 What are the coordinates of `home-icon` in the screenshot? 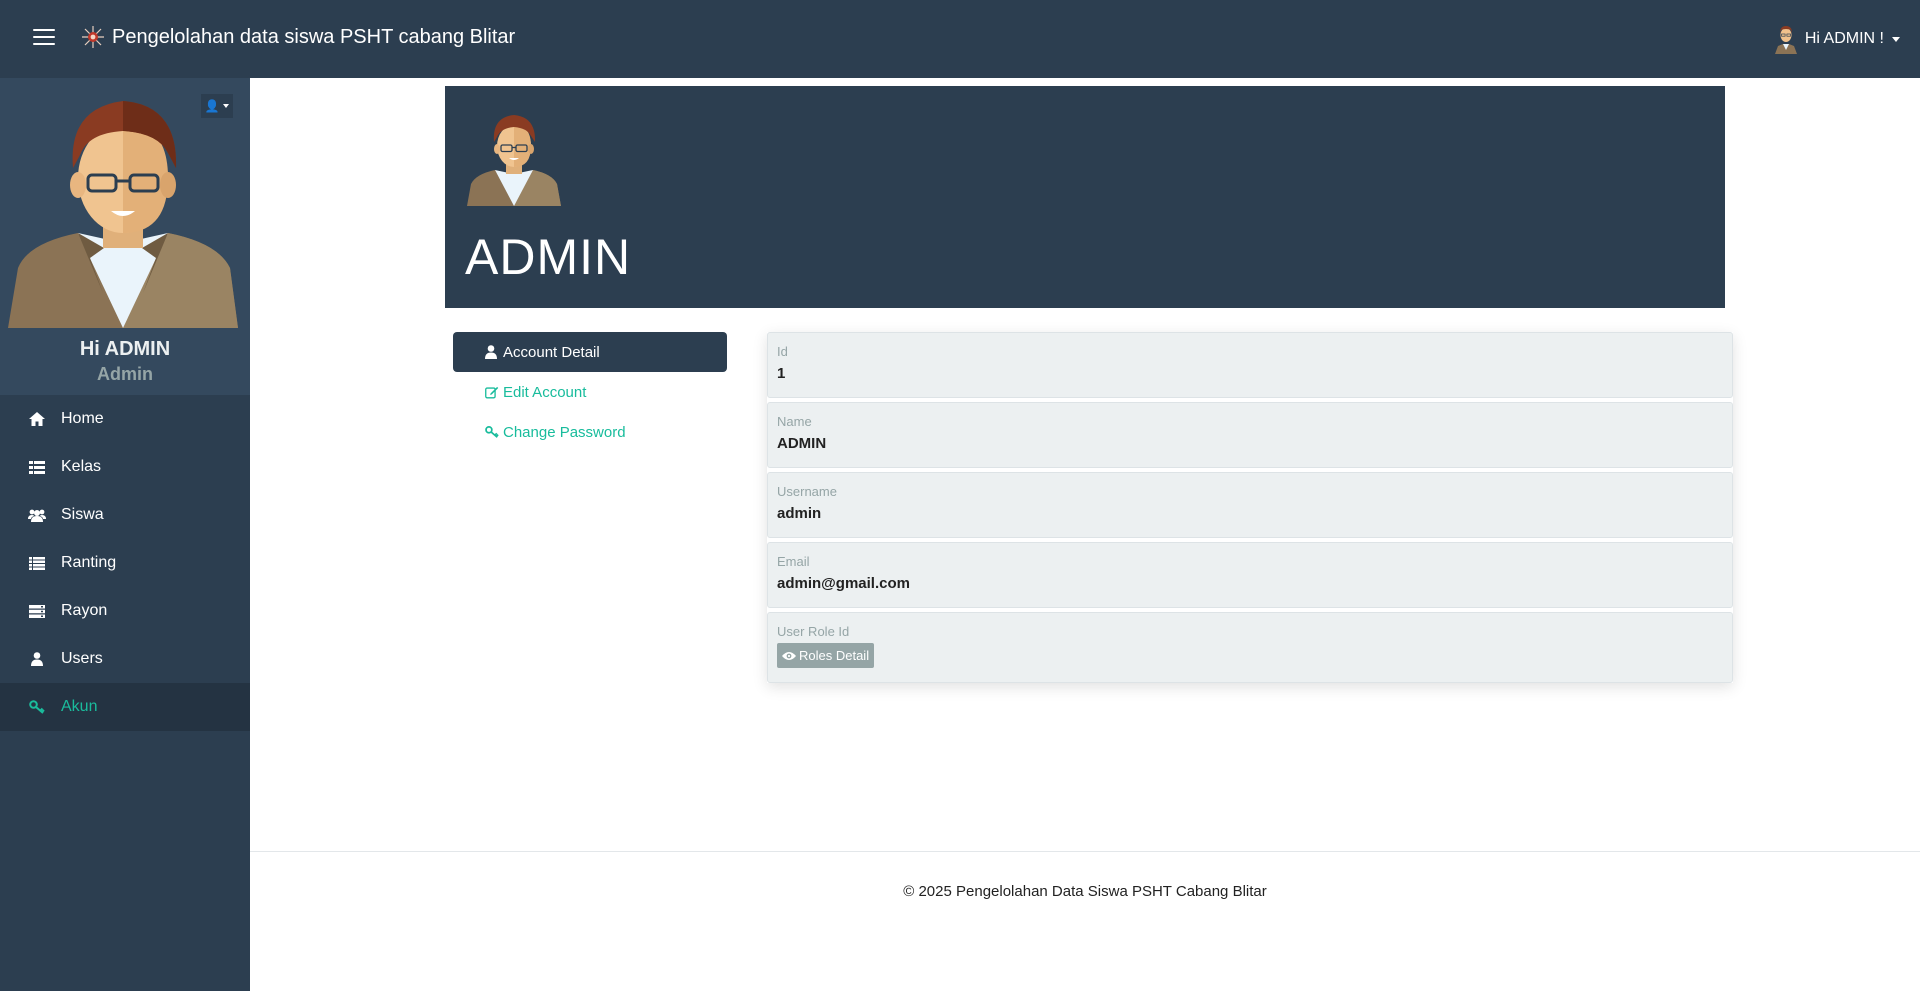 It's located at (37, 419).